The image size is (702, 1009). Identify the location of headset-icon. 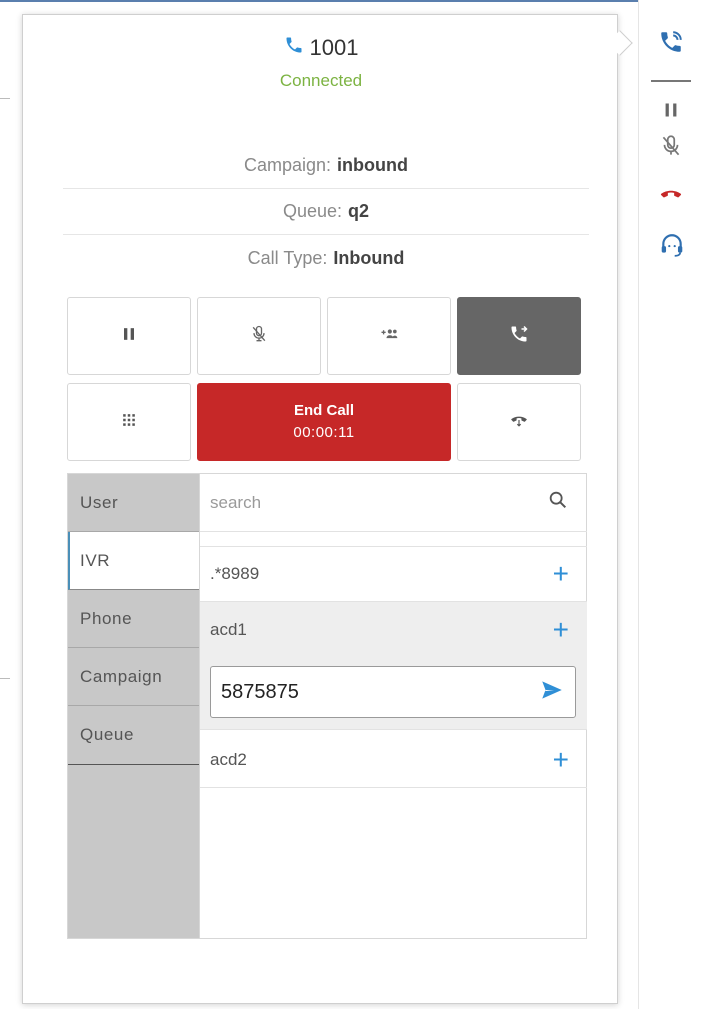
(672, 245).